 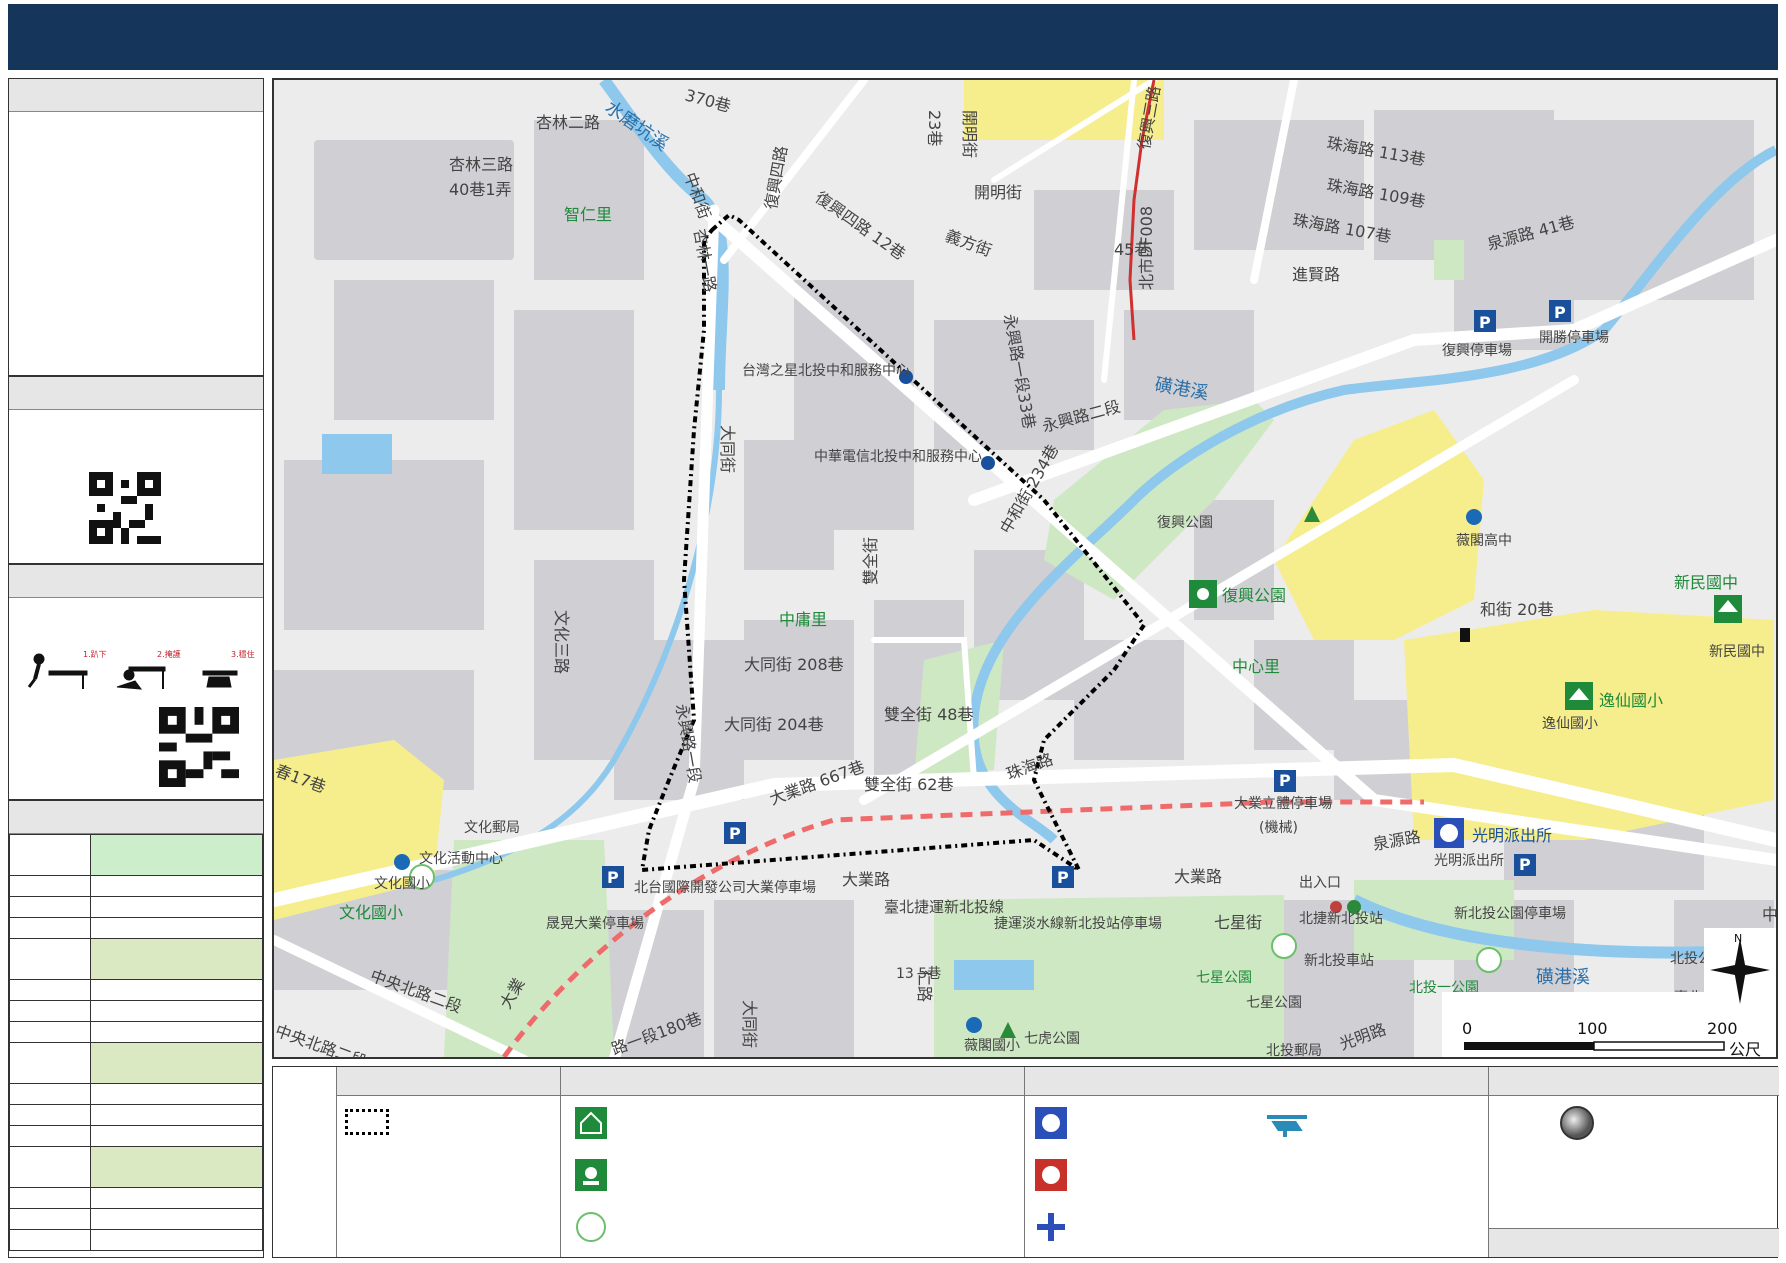 What do you see at coordinates (1316, 274) in the screenshot?
I see `label-jinxian: 進賢路` at bounding box center [1316, 274].